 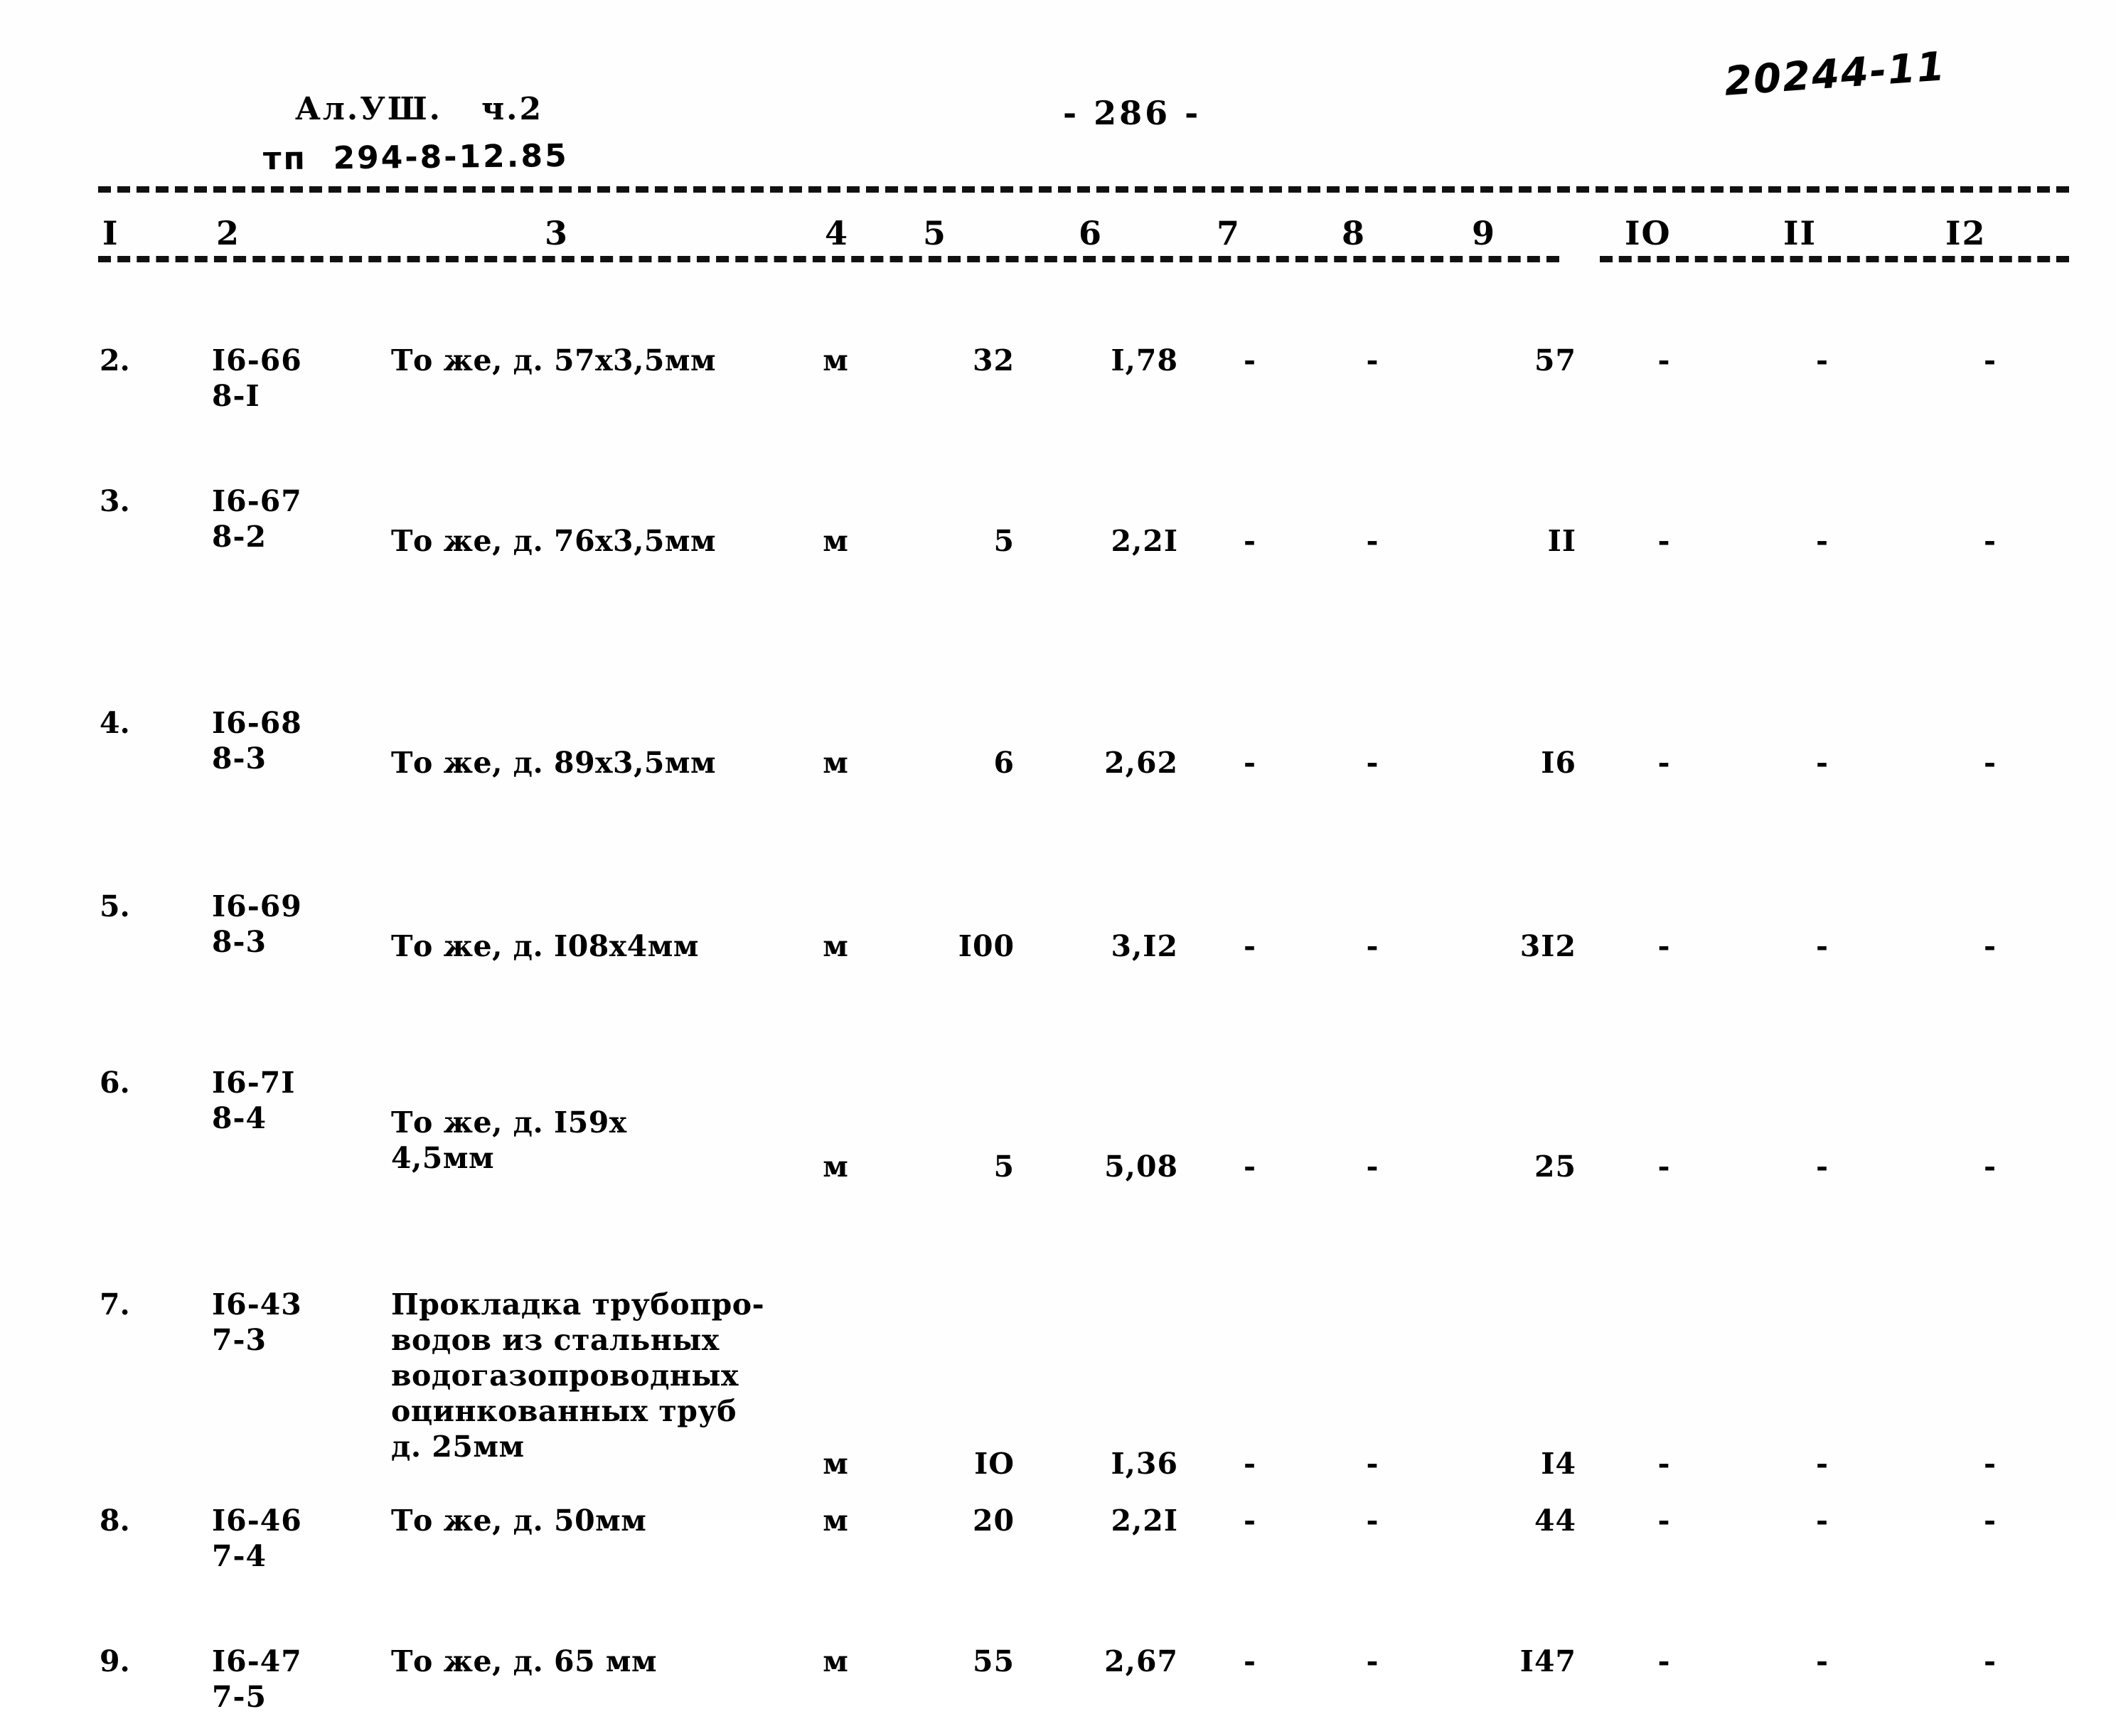 What do you see at coordinates (1145, 360) in the screenshot?
I see `row-price: I,78` at bounding box center [1145, 360].